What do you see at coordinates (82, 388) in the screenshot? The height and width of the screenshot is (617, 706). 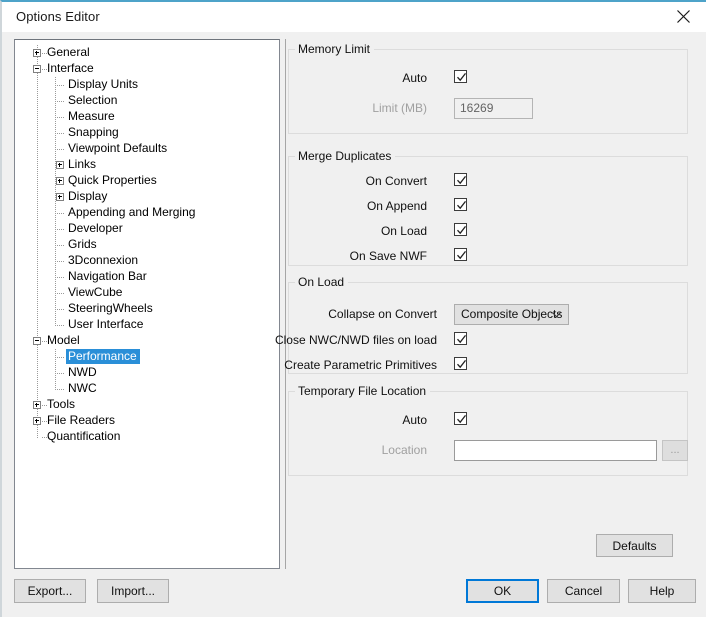 I see `tree-item-label: NWC` at bounding box center [82, 388].